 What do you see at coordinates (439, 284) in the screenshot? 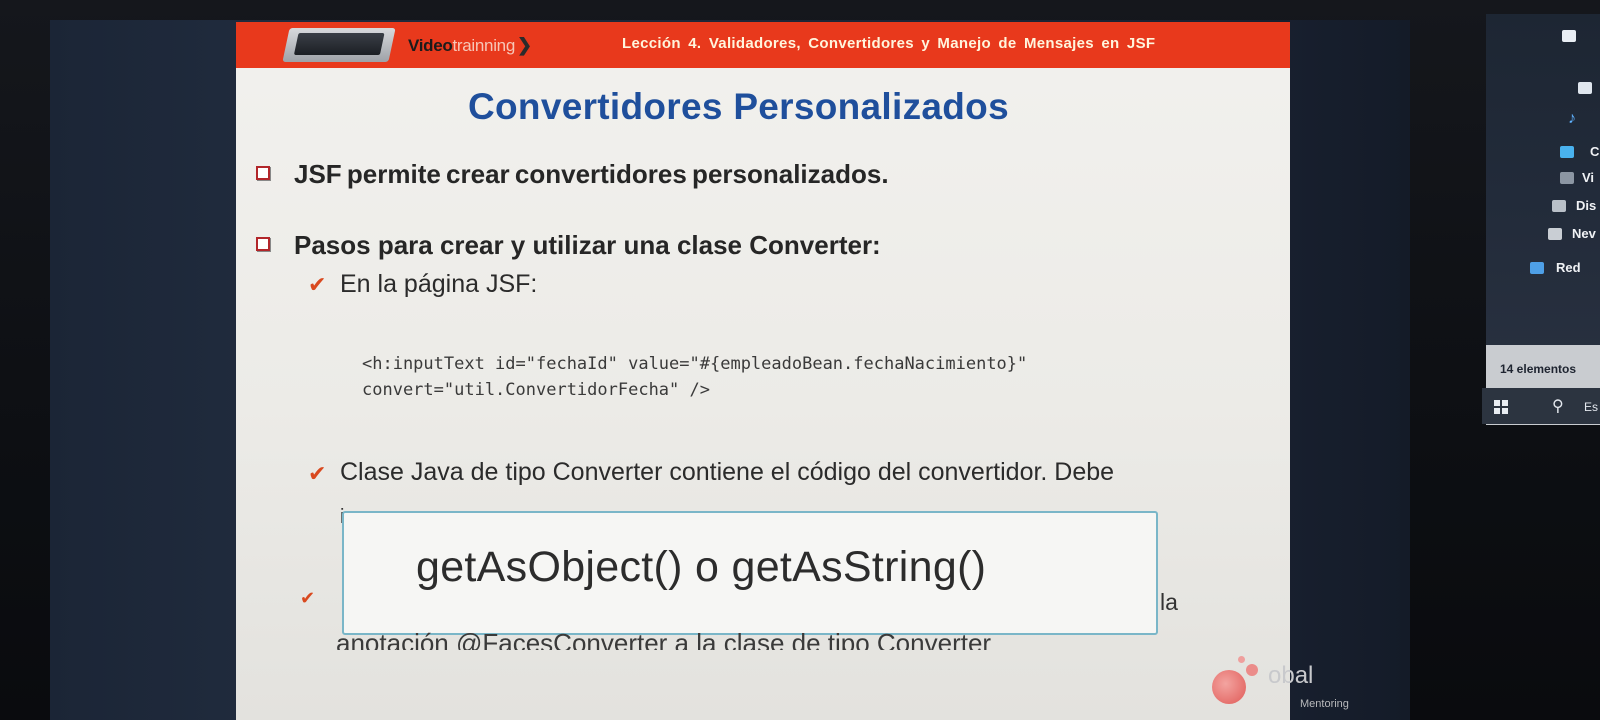
I see `sub-item-text: En la página JSF:` at bounding box center [439, 284].